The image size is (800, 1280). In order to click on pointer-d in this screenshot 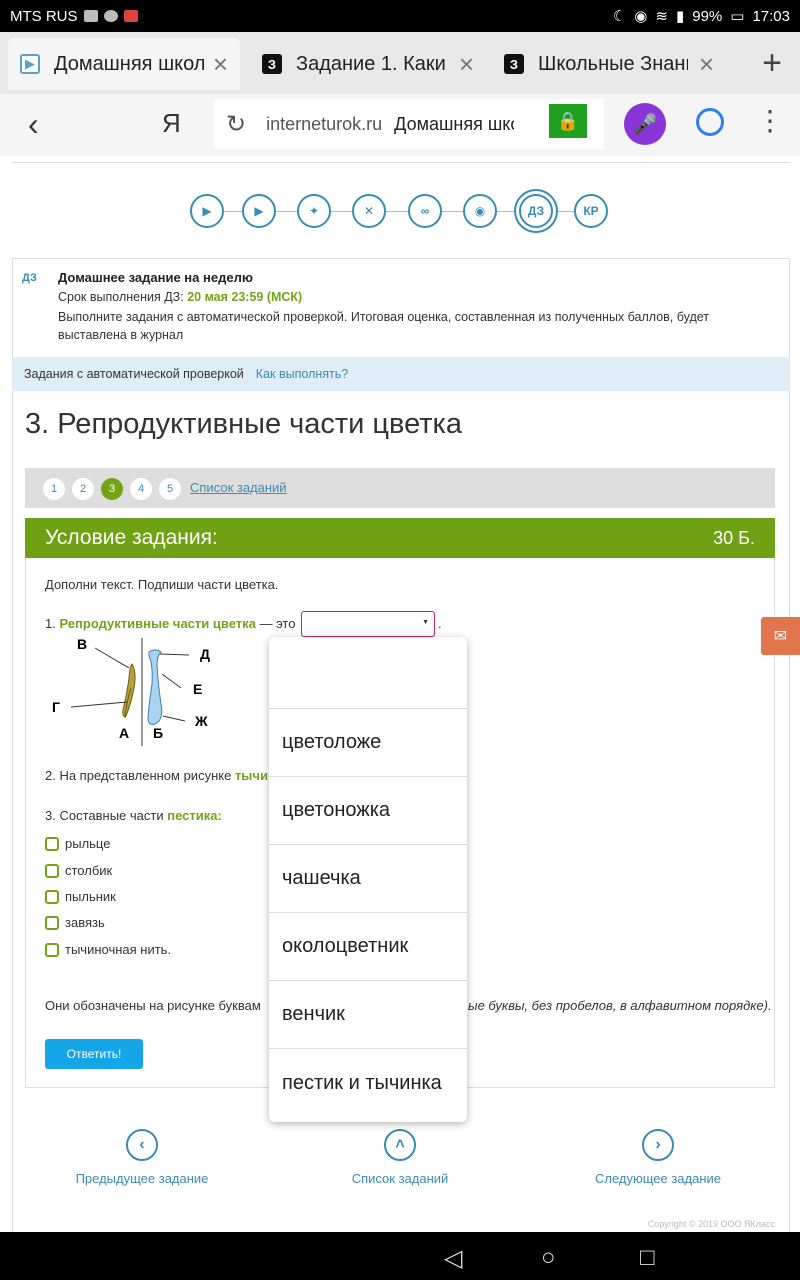, I will do `click(174, 654)`.